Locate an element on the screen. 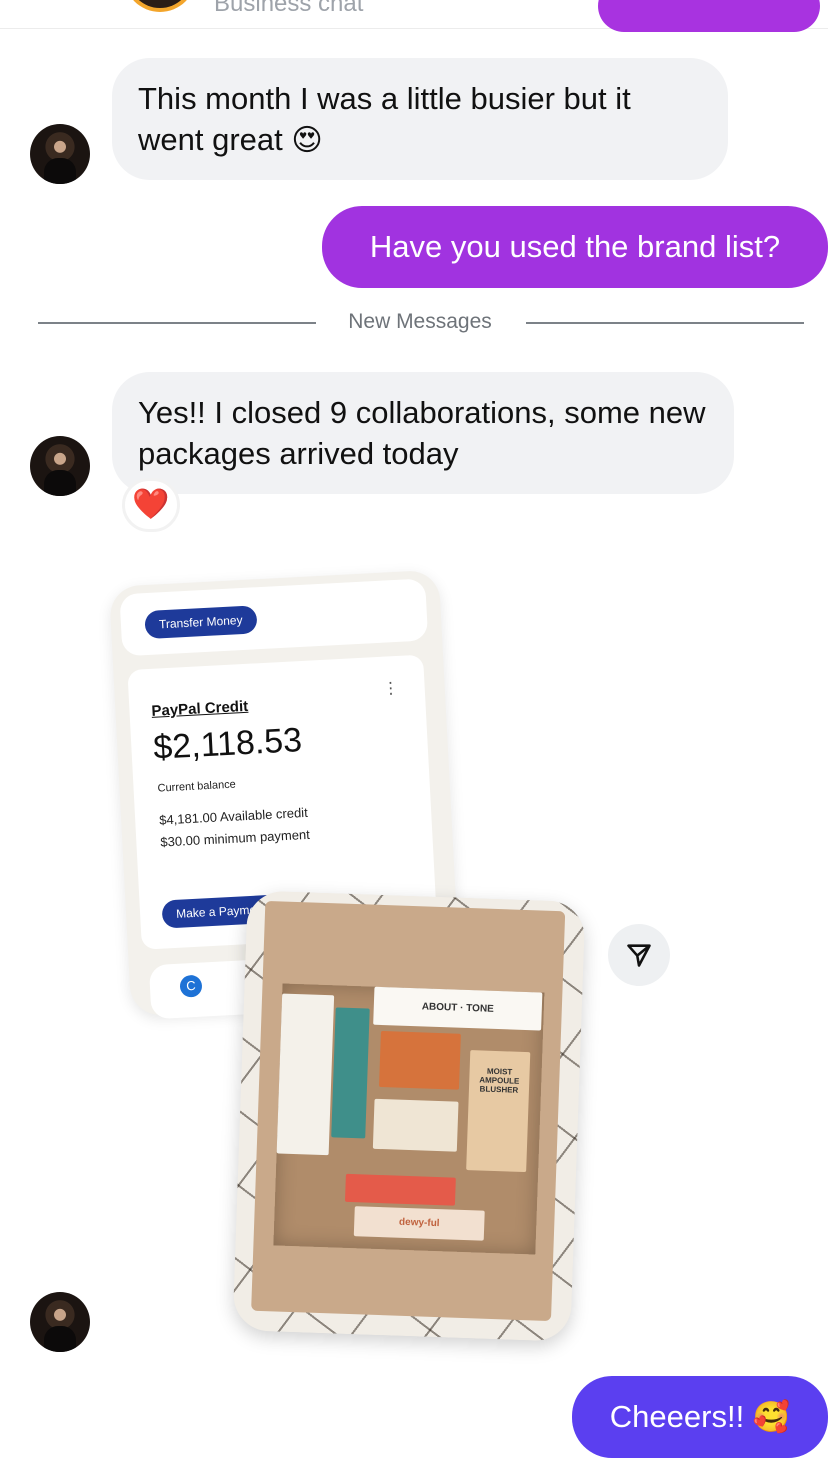 Image resolution: width=828 pixels, height=1472 pixels. divider-line-left is located at coordinates (177, 323).